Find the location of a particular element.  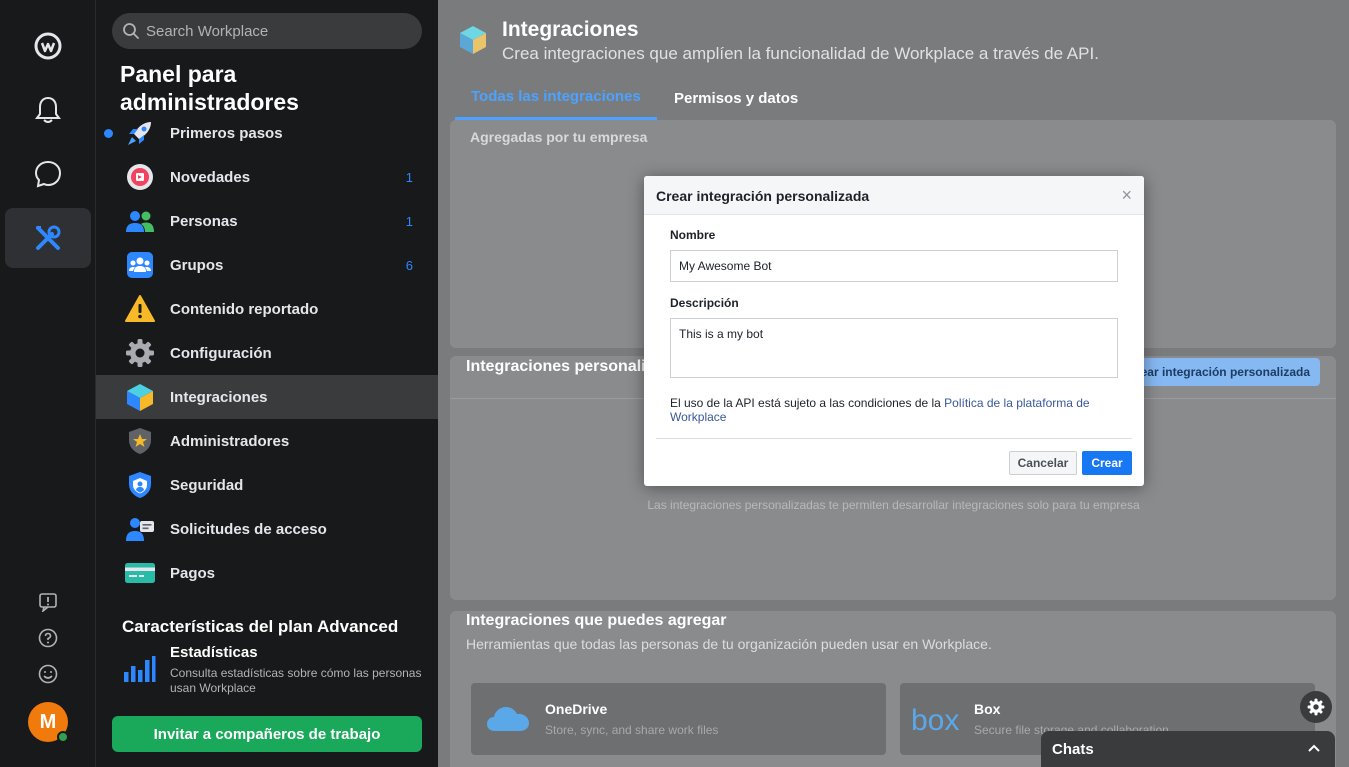

security-shield-icon is located at coordinates (140, 485).